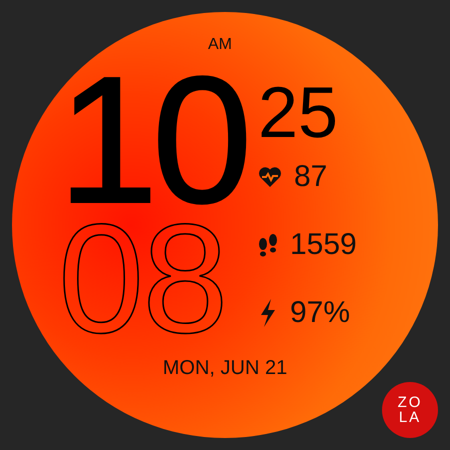 The height and width of the screenshot is (450, 450). I want to click on heart-rate-icon, so click(270, 177).